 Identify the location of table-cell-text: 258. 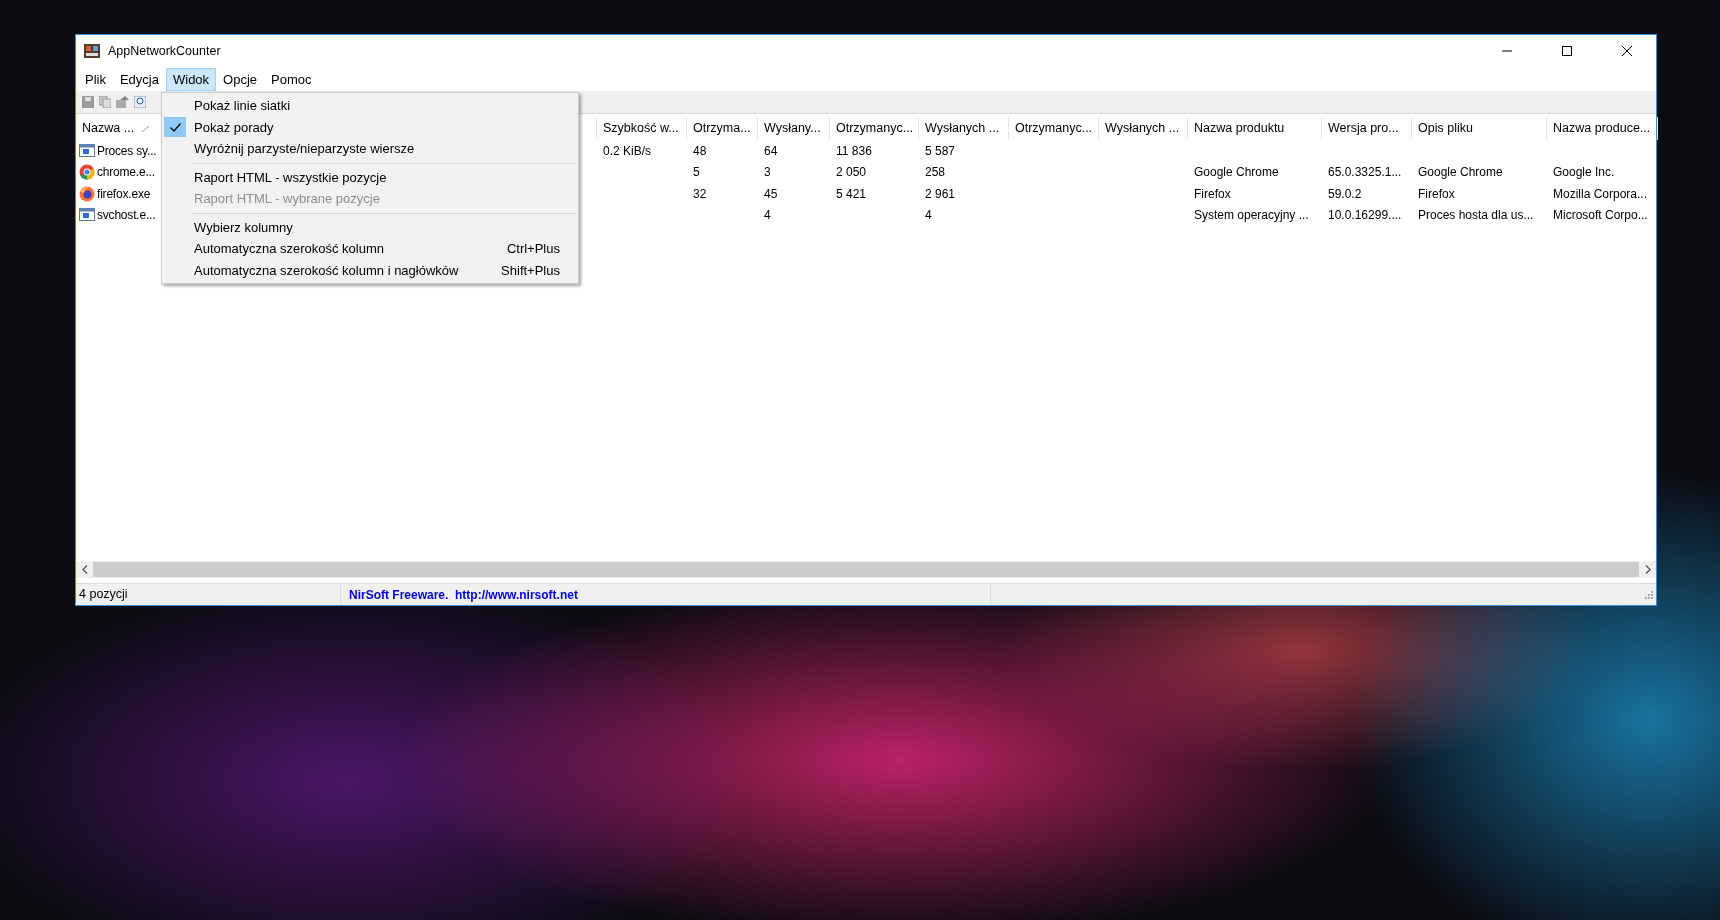
(935, 173).